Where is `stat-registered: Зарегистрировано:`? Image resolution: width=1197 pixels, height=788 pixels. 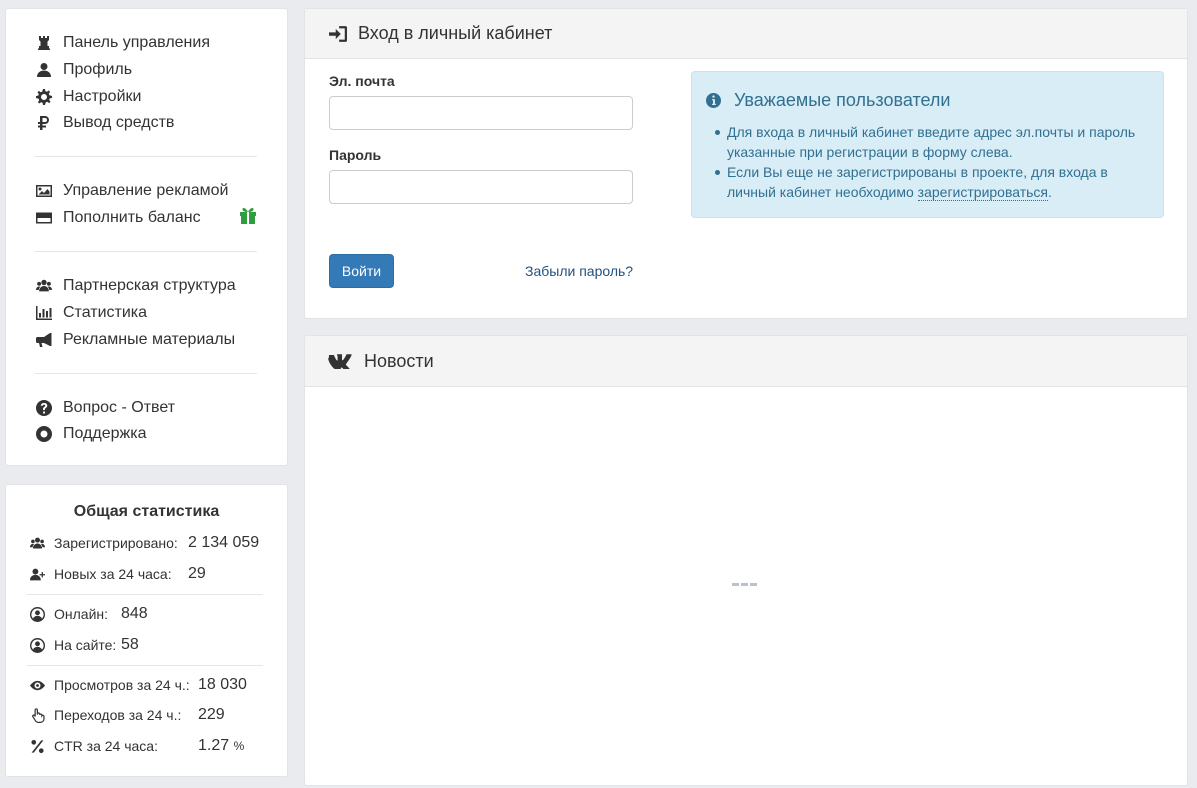
stat-registered: Зарегистрировано: is located at coordinates (103, 543).